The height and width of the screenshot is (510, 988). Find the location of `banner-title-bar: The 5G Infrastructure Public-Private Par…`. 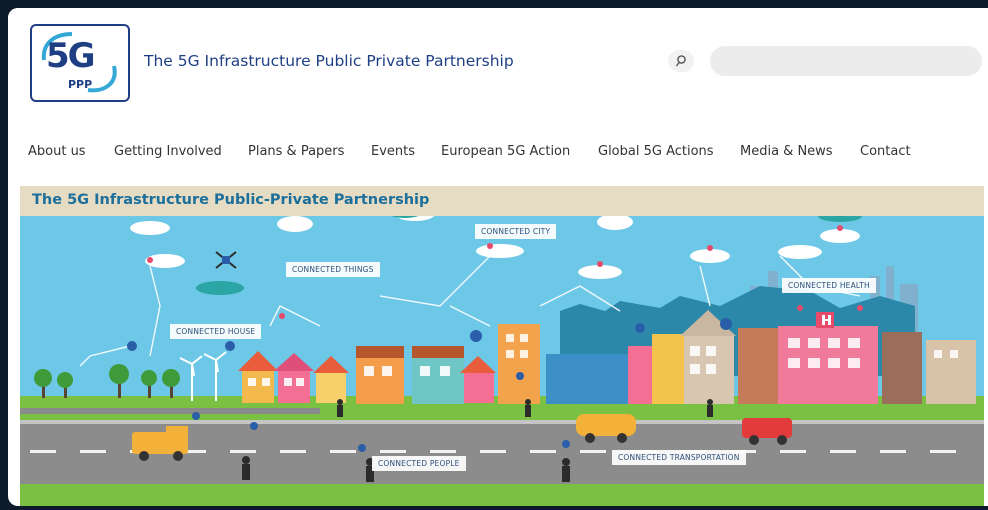

banner-title-bar: The 5G Infrastructure Public-Private Par… is located at coordinates (502, 201).